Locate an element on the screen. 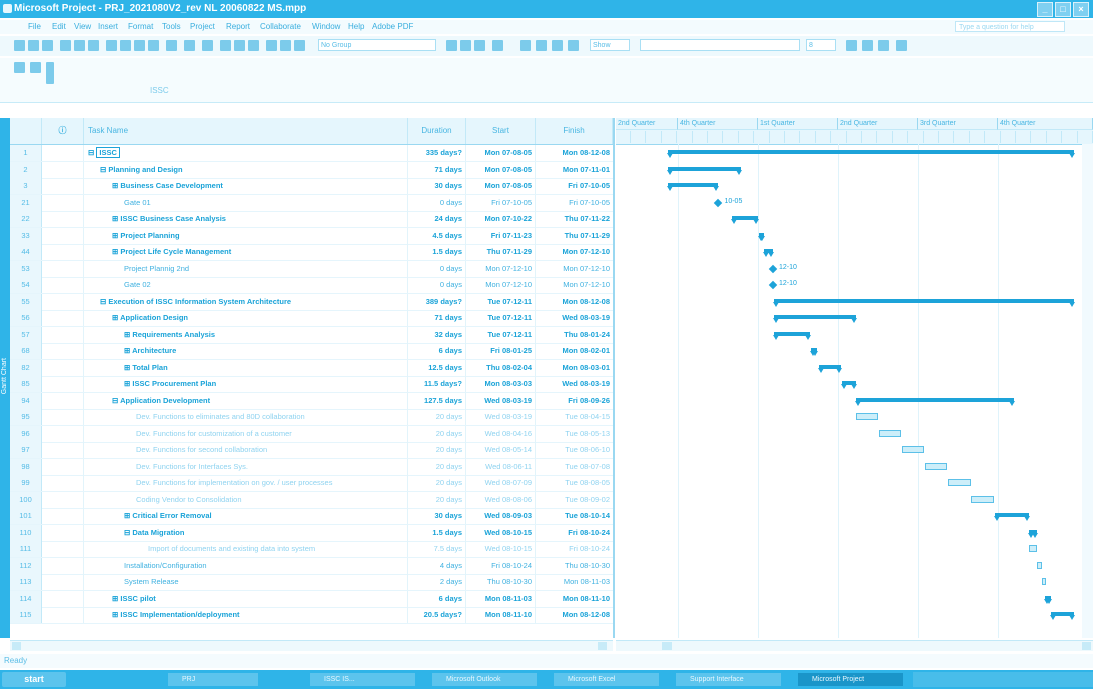 This screenshot has height=689, width=1093. start-cell: Fri 08-10-24 is located at coordinates (501, 565).